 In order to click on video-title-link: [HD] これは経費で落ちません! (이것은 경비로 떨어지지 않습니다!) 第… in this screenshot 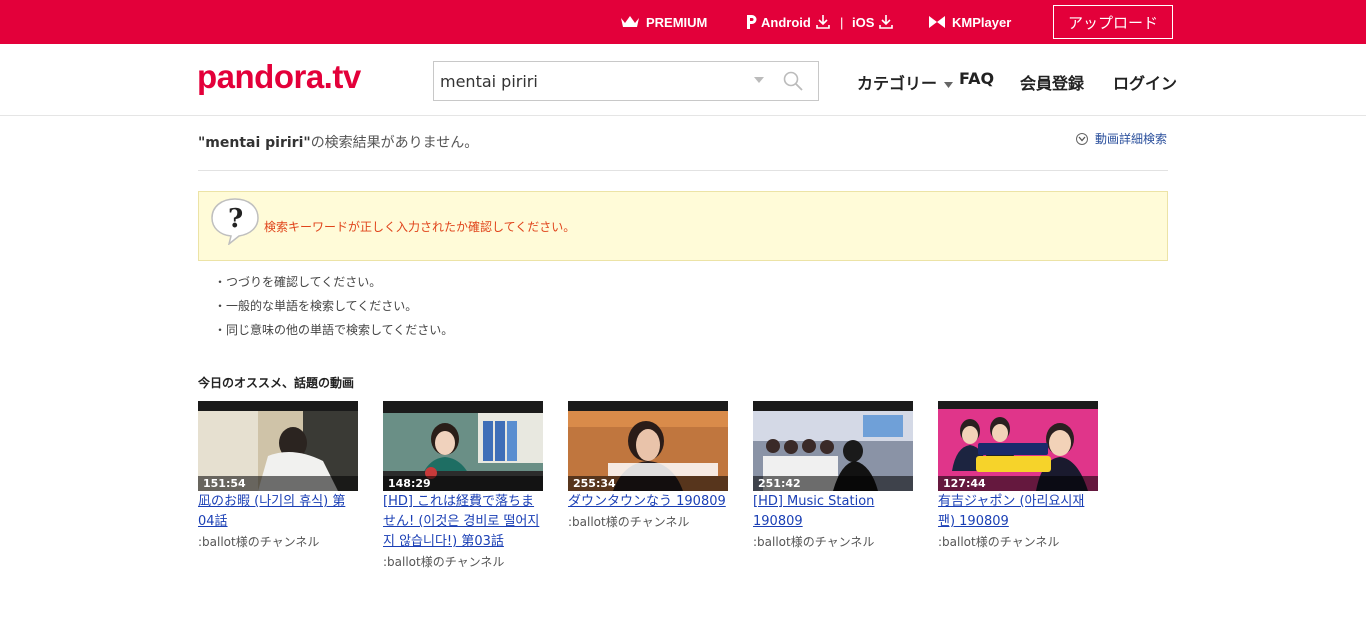, I will do `click(463, 522)`.